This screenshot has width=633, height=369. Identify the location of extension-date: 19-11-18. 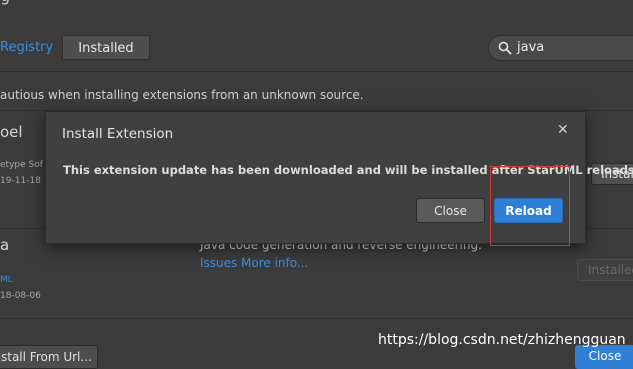
(20, 181).